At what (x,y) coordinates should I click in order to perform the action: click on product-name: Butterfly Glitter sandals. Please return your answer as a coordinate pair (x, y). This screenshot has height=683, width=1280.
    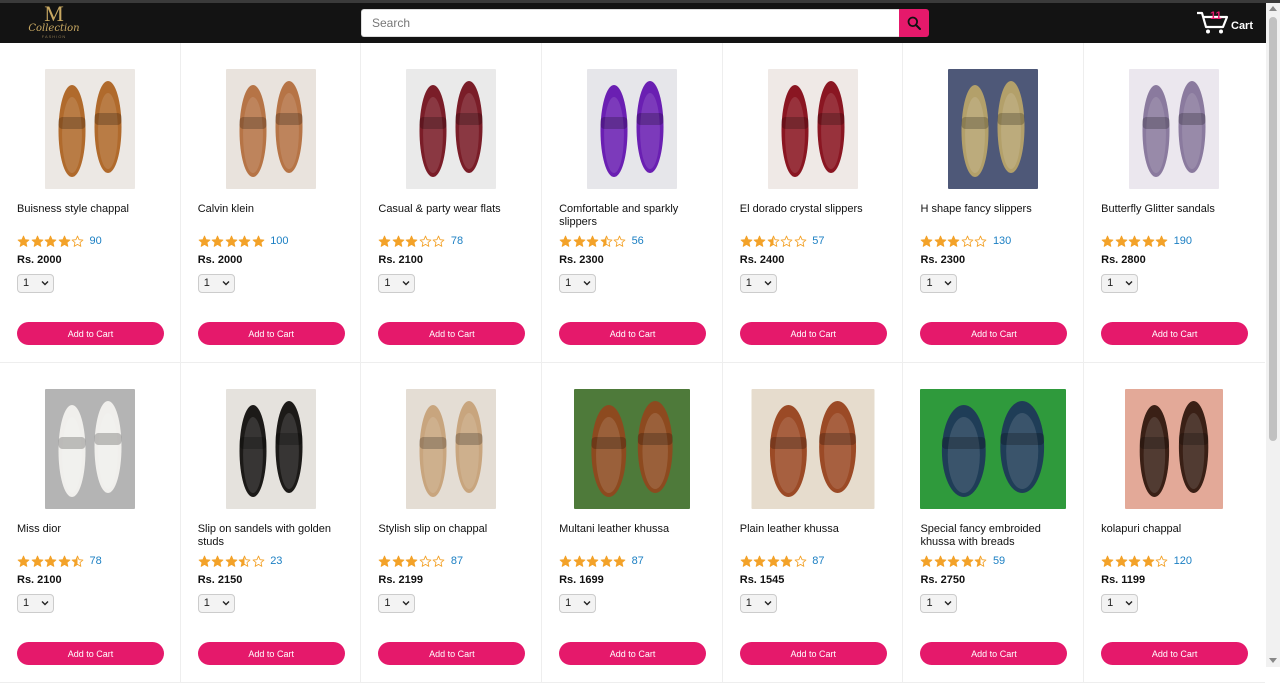
    Looking at the image, I should click on (1176, 209).